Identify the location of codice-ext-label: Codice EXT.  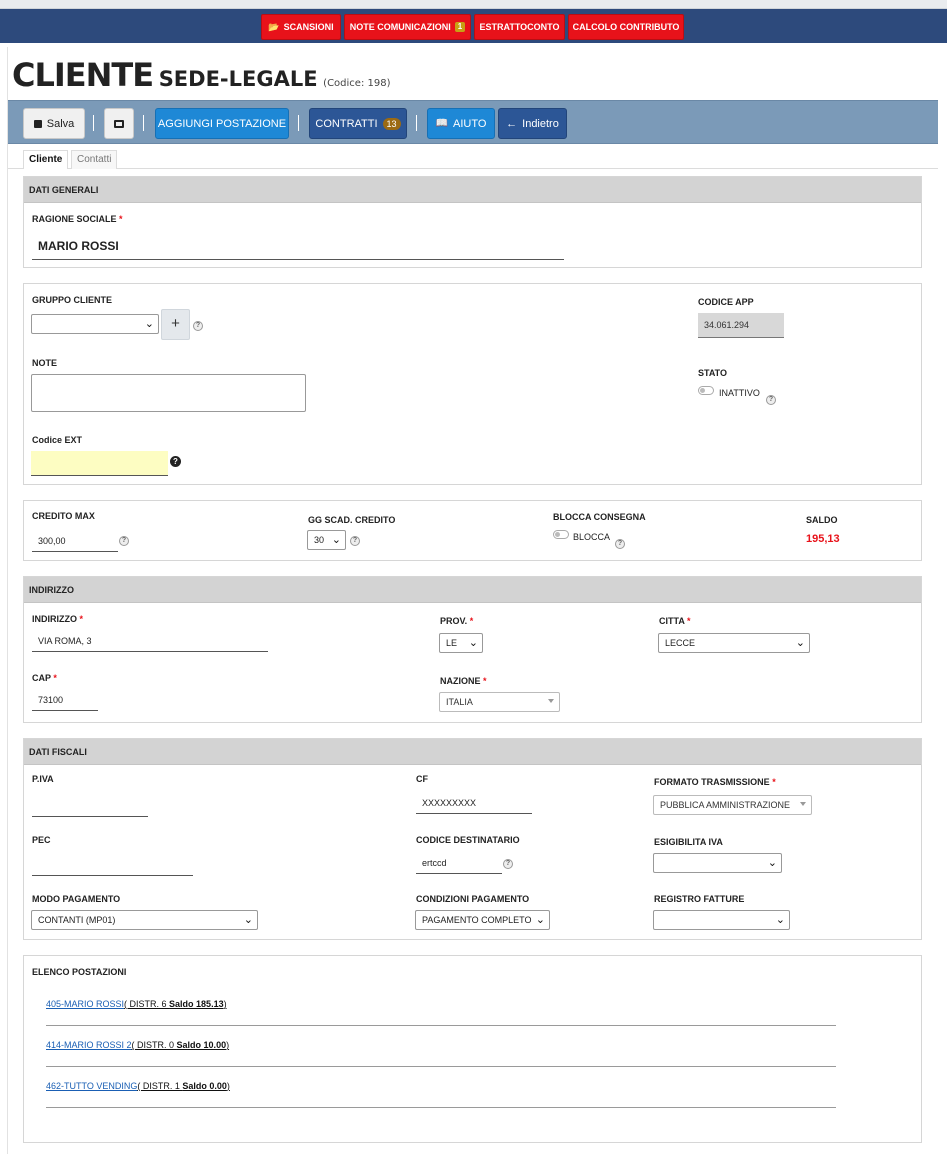
(57, 440).